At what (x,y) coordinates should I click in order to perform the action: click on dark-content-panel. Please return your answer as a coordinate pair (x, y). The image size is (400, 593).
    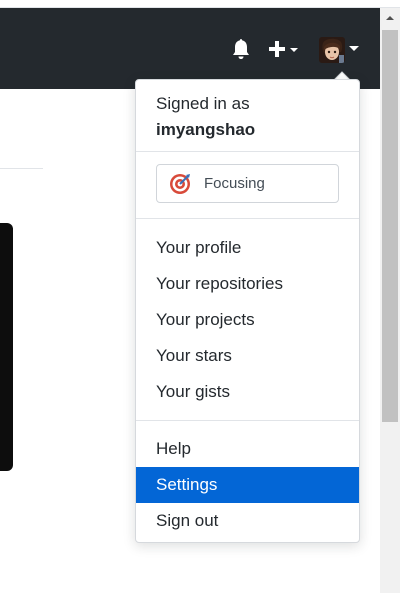
    Looking at the image, I should click on (6, 347).